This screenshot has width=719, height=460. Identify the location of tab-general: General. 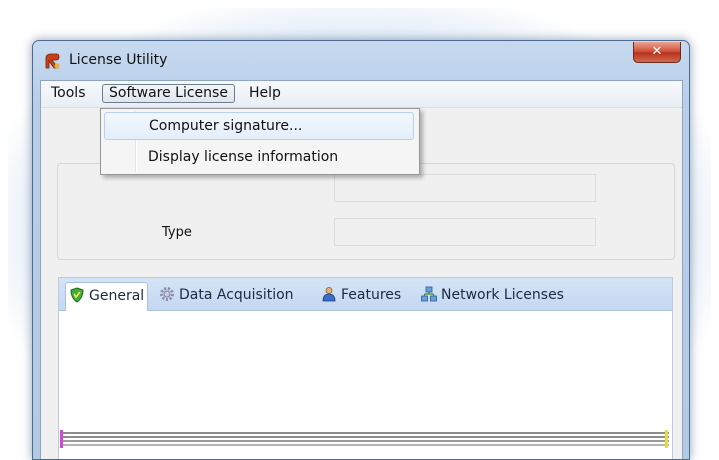
(107, 296).